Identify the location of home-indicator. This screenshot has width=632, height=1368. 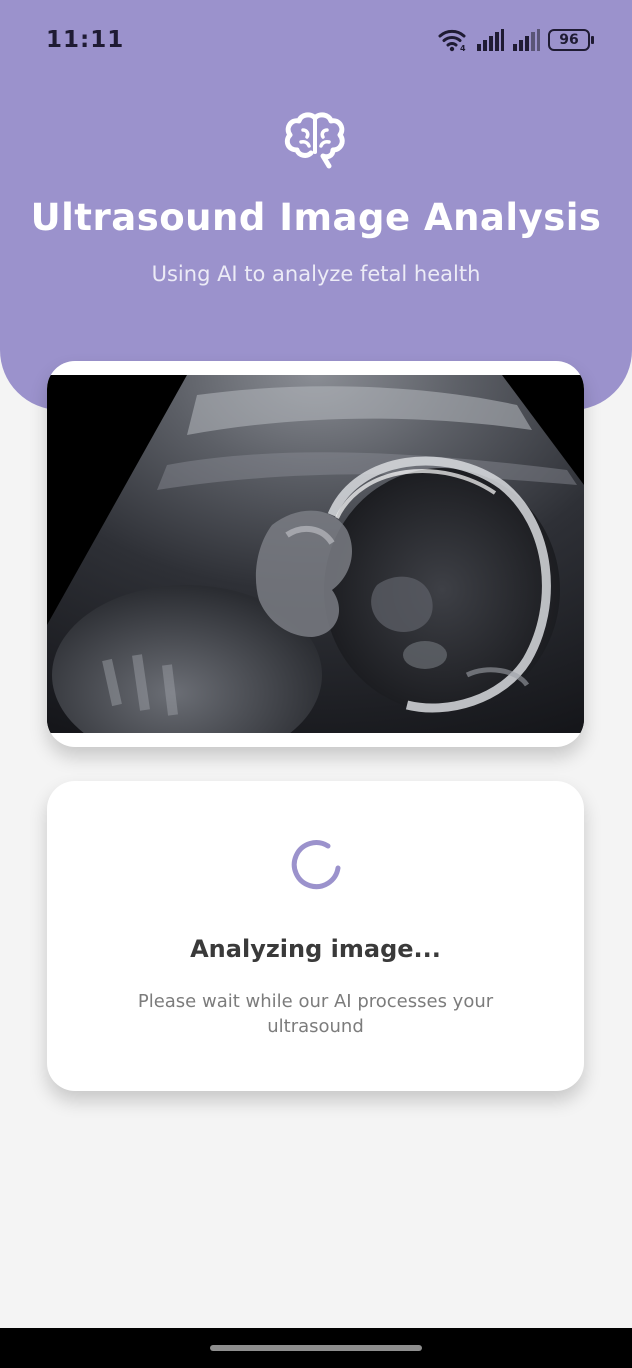
(316, 1348).